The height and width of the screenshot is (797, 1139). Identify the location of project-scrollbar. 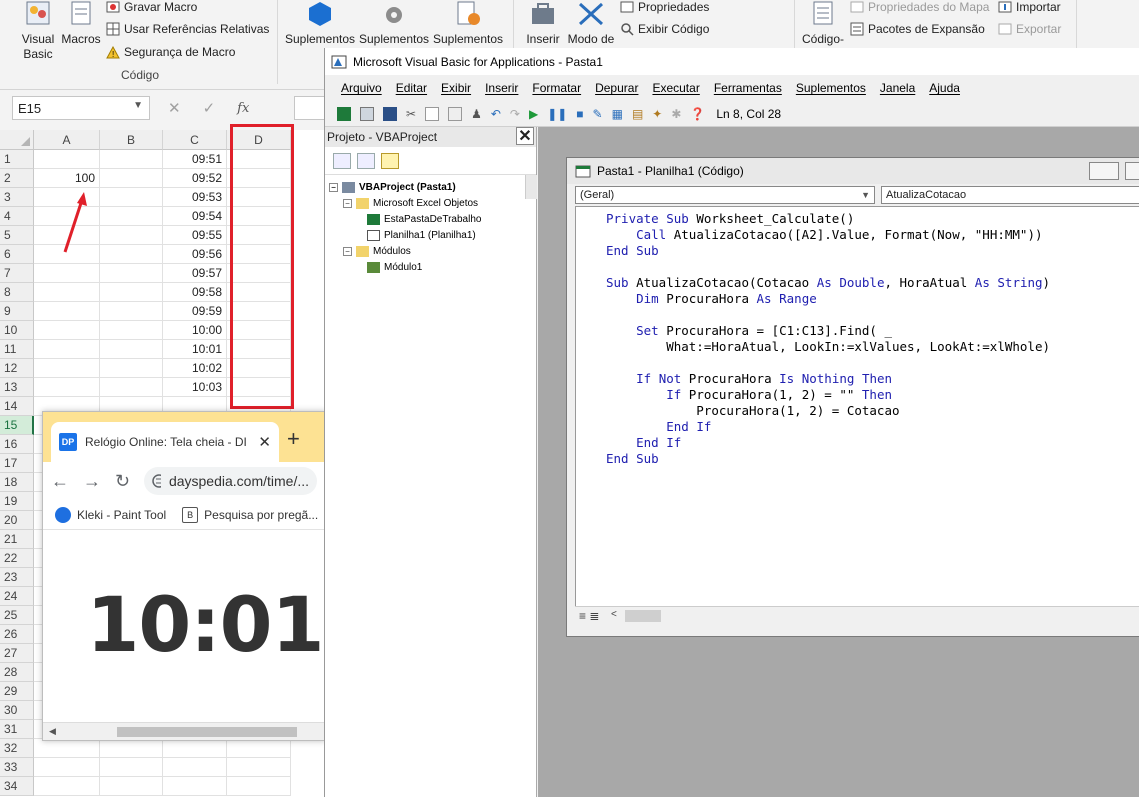
(531, 187).